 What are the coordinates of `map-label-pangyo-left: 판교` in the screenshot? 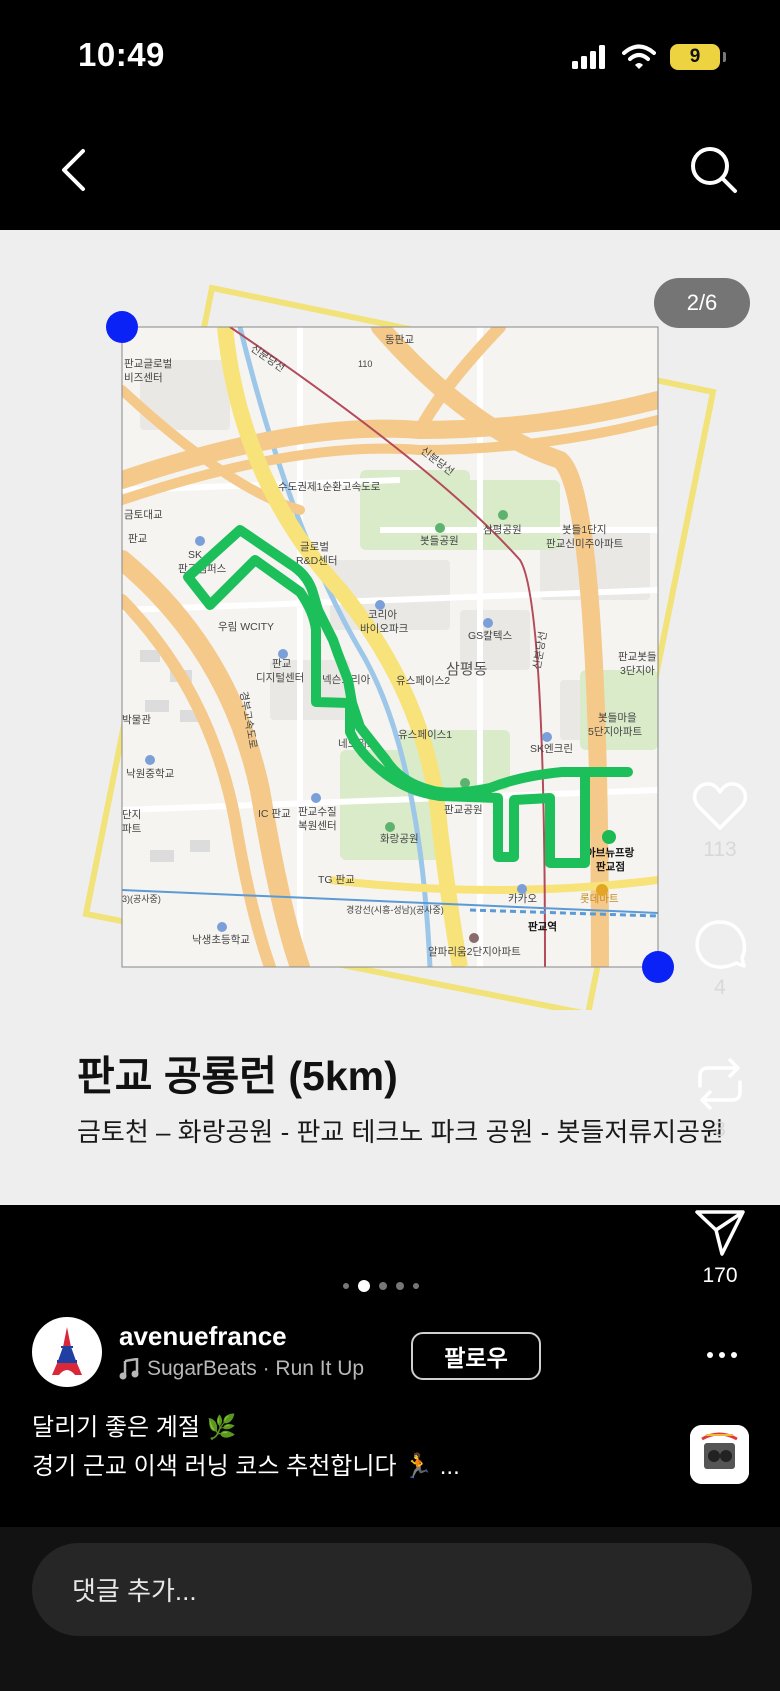 It's located at (138, 539).